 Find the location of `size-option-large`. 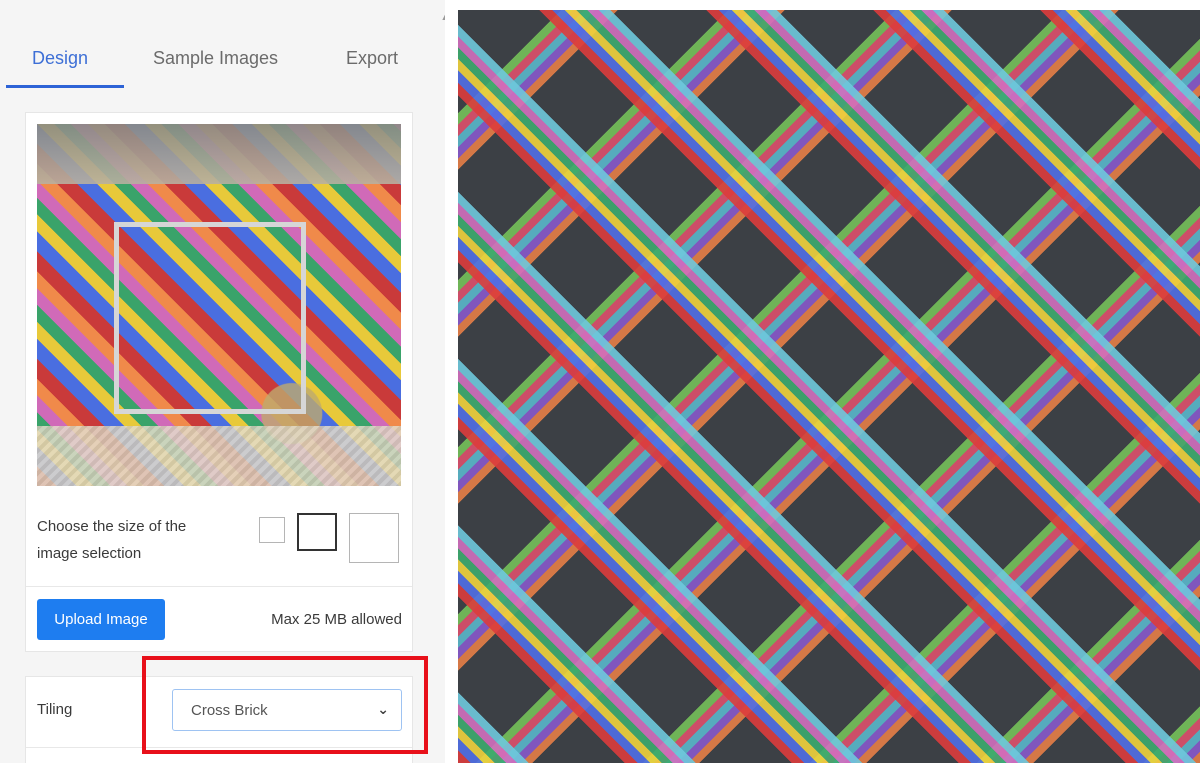

size-option-large is located at coordinates (374, 538).